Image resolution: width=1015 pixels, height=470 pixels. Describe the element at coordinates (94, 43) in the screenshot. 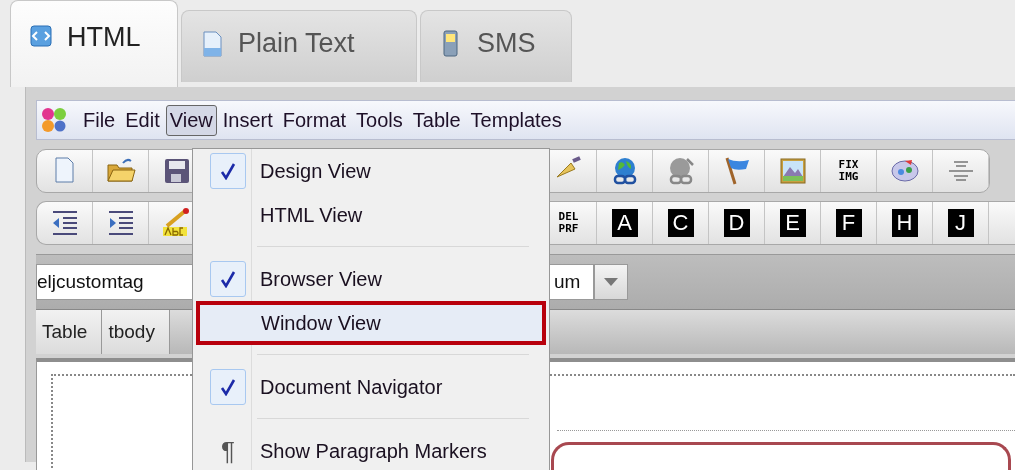

I see `tab: HTML` at that location.